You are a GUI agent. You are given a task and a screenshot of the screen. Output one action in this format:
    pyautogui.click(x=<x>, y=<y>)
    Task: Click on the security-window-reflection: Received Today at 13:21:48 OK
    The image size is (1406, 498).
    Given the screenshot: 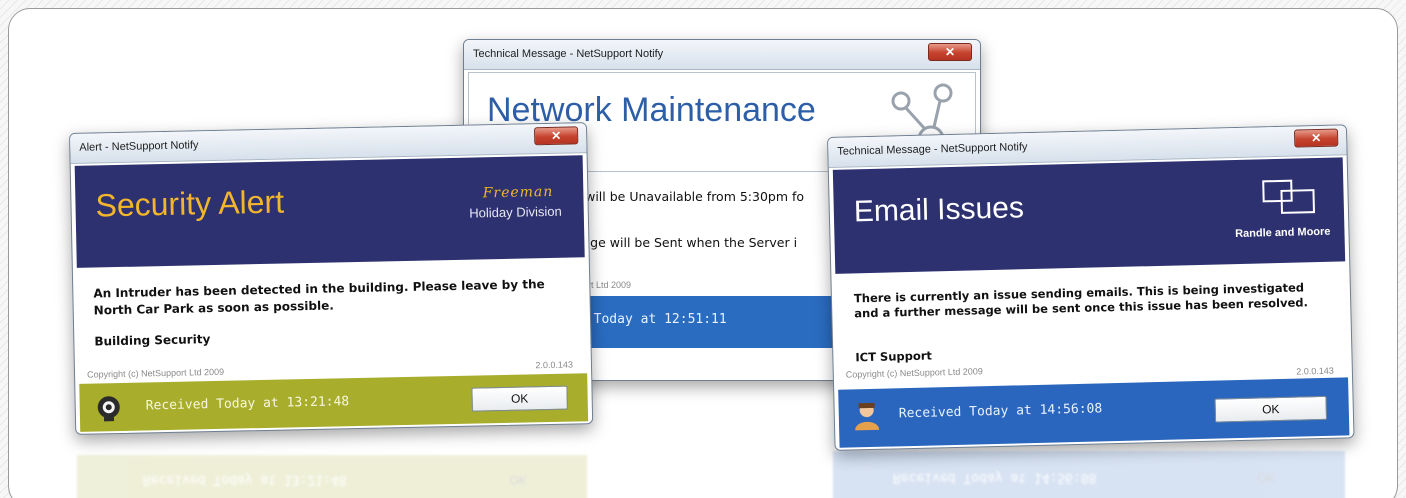 What is the action you would take?
    pyautogui.click(x=332, y=470)
    